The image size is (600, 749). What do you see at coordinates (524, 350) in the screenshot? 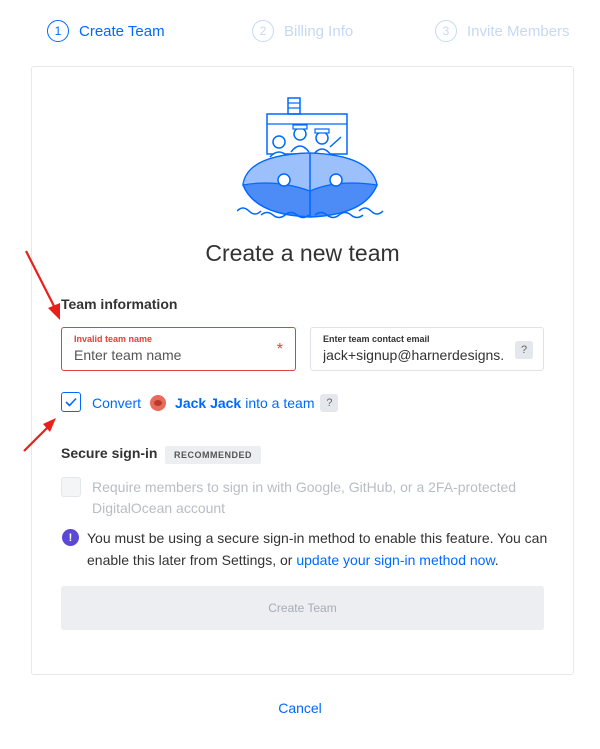
I see `email-help-icon: ?` at bounding box center [524, 350].